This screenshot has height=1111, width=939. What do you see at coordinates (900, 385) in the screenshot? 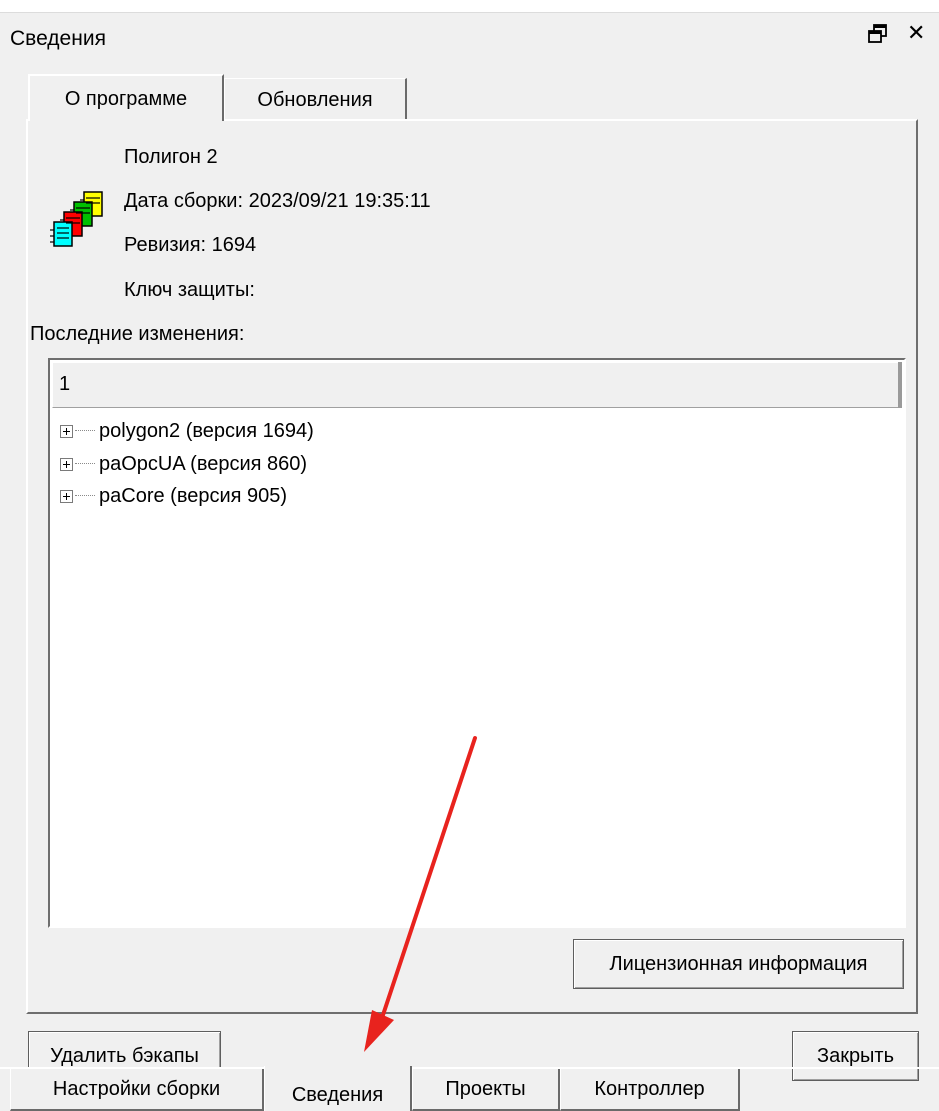
I see `column-header-edge` at bounding box center [900, 385].